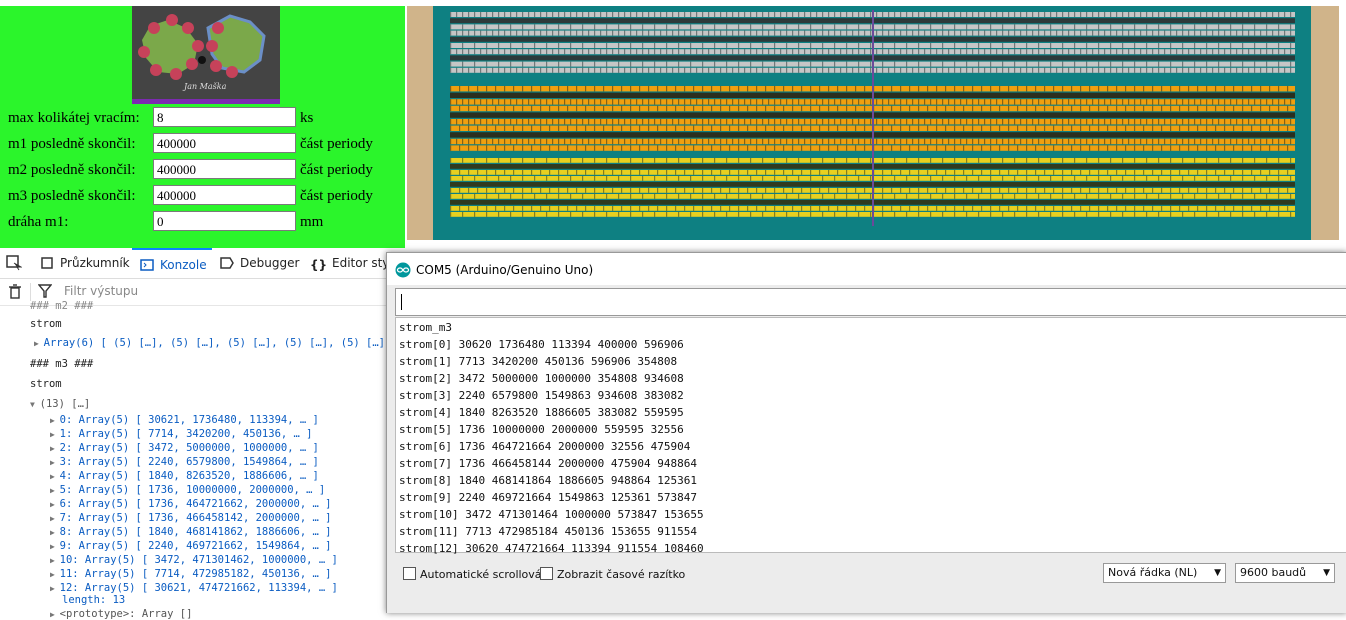  What do you see at coordinates (60, 404) in the screenshot?
I see `expanded-array-row: ▼ (13) […]` at bounding box center [60, 404].